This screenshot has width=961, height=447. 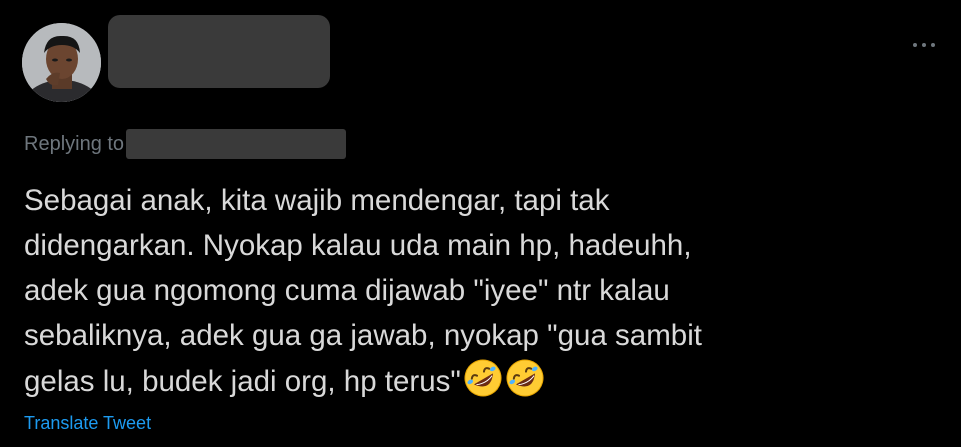 I want to click on author-avatar, so click(x=61, y=62).